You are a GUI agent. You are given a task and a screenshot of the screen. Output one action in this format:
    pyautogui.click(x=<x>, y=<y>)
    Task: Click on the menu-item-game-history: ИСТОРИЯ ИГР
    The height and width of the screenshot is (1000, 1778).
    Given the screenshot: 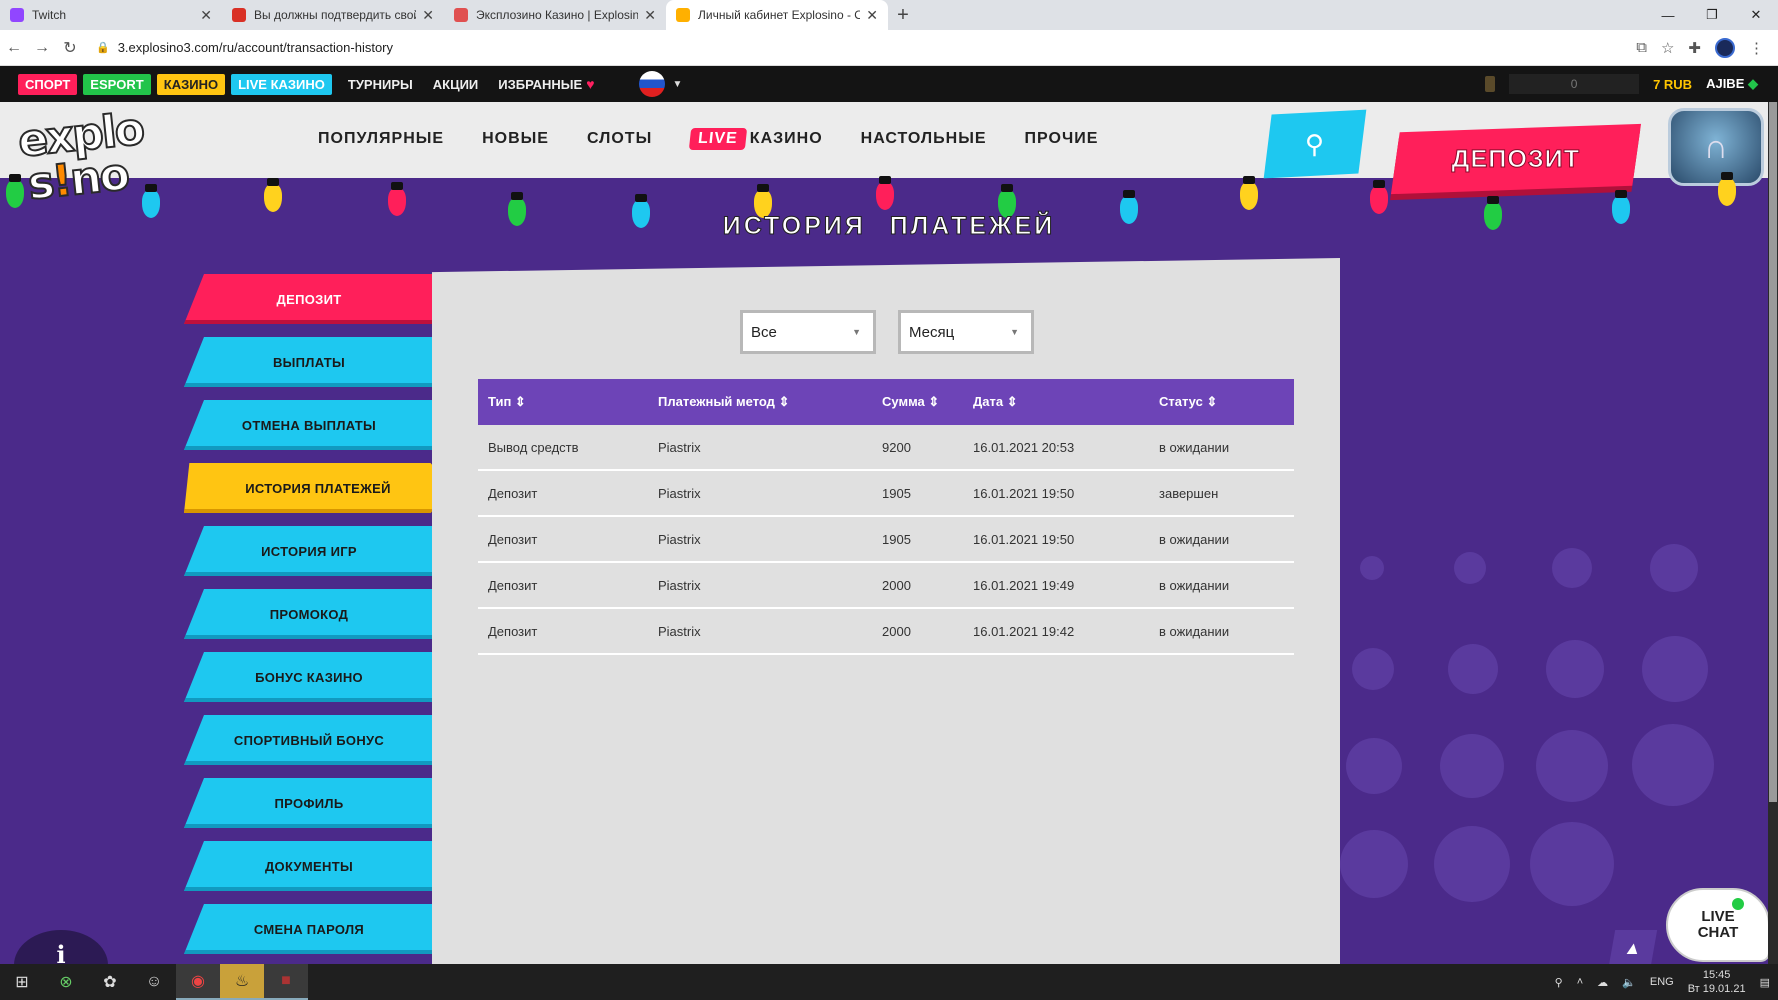 What is the action you would take?
    pyautogui.click(x=309, y=551)
    